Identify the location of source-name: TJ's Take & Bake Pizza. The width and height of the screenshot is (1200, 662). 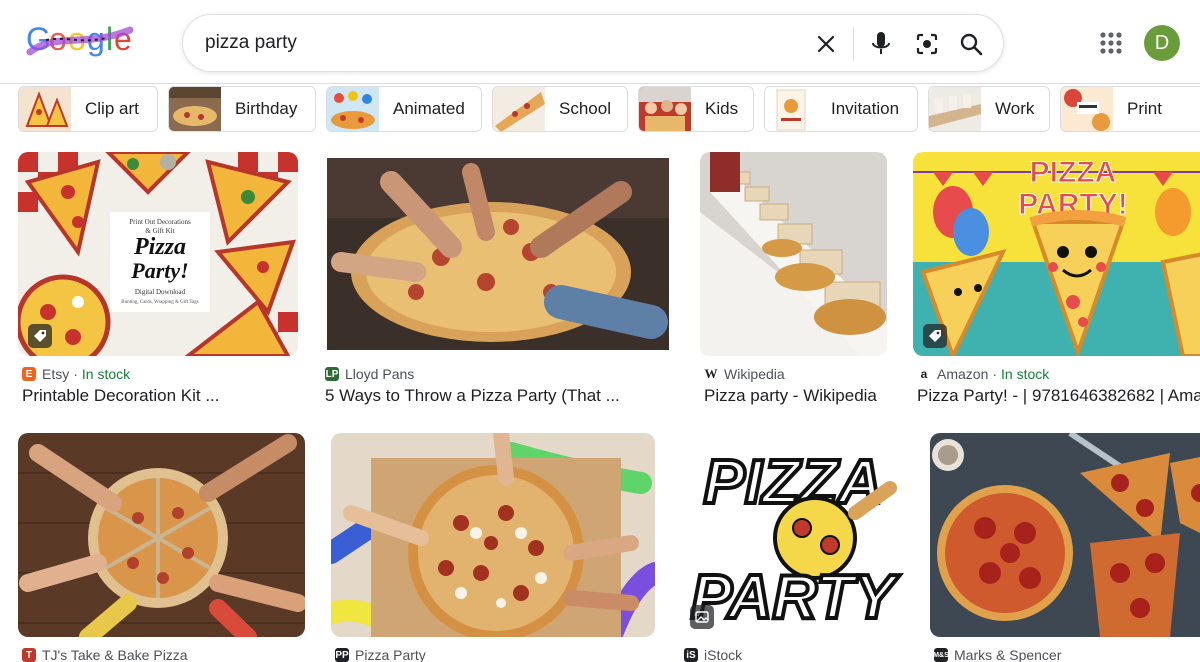
(115, 654).